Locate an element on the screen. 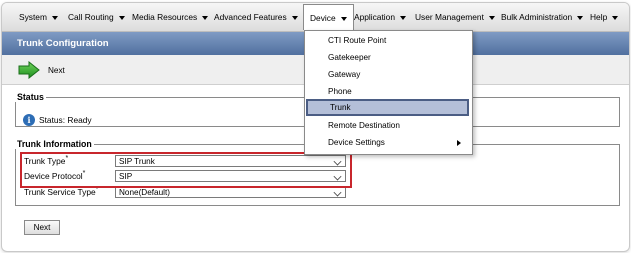 This screenshot has height=253, width=631. menu-item-gatekeeper: Gatekeeper is located at coordinates (387, 57).